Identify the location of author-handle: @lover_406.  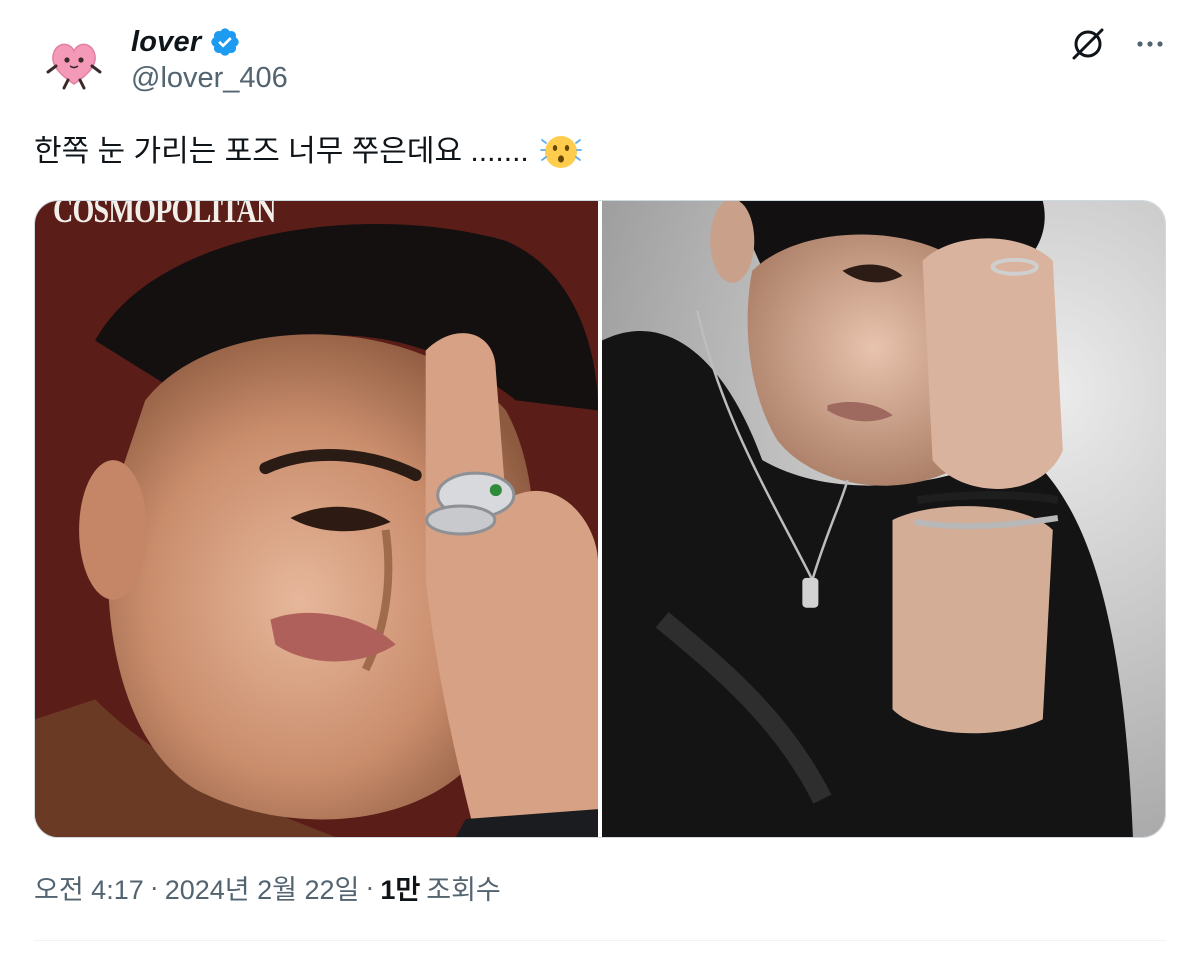
(209, 78).